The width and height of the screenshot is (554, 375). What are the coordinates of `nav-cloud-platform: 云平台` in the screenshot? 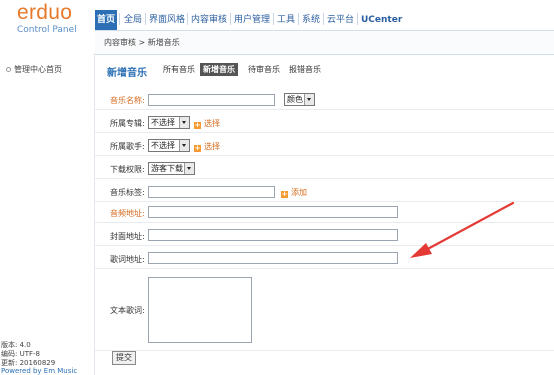 It's located at (340, 20).